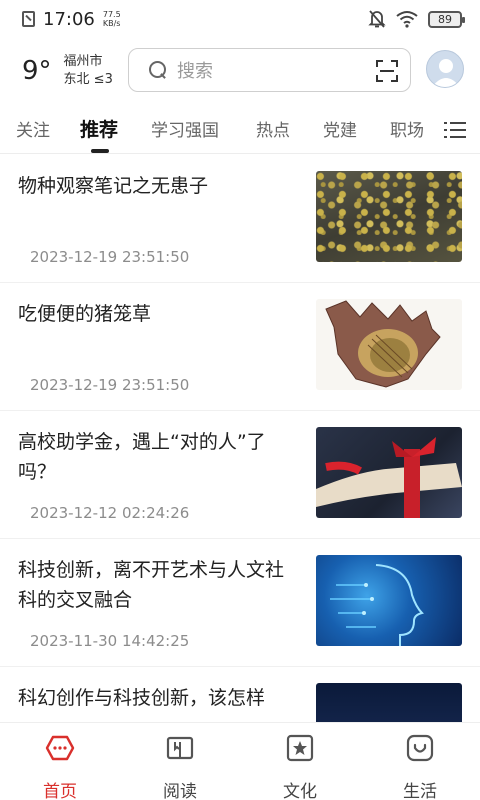  Describe the element at coordinates (72, 71) in the screenshot. I see `weather-widget: 9° 福州市 东北 ≤3` at that location.